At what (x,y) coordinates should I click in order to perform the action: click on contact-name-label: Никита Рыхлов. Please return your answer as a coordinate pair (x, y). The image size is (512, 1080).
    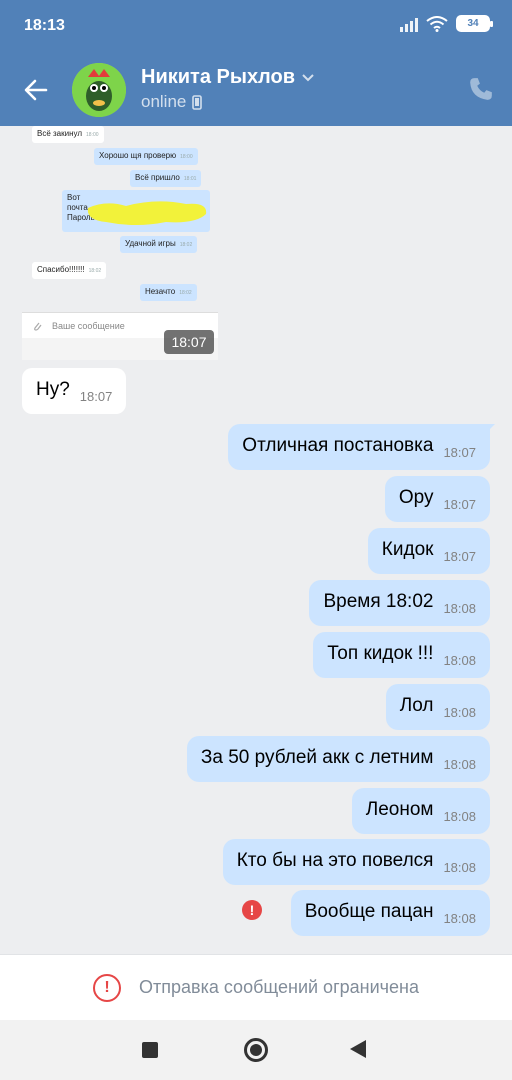
    Looking at the image, I should click on (218, 77).